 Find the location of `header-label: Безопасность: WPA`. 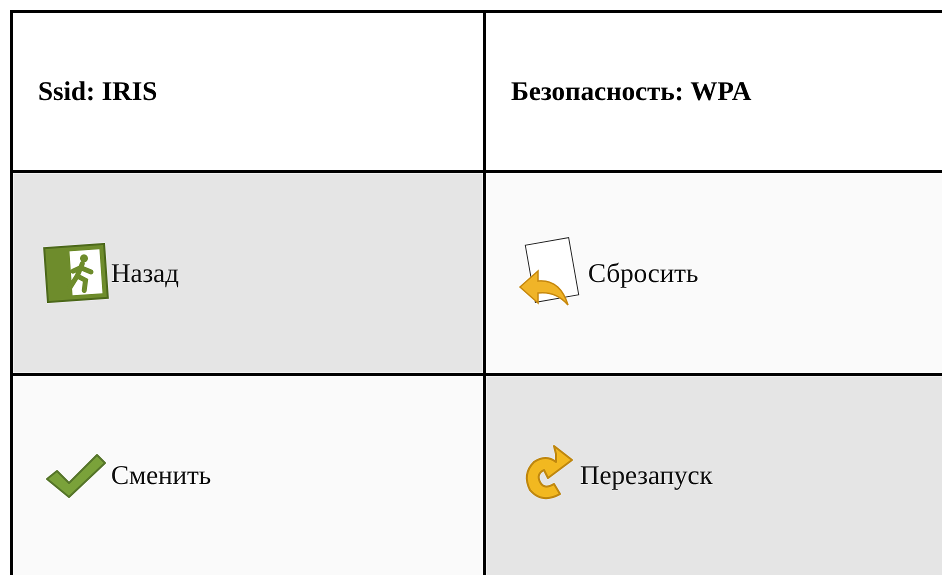

header-label: Безопасность: WPA is located at coordinates (631, 91).